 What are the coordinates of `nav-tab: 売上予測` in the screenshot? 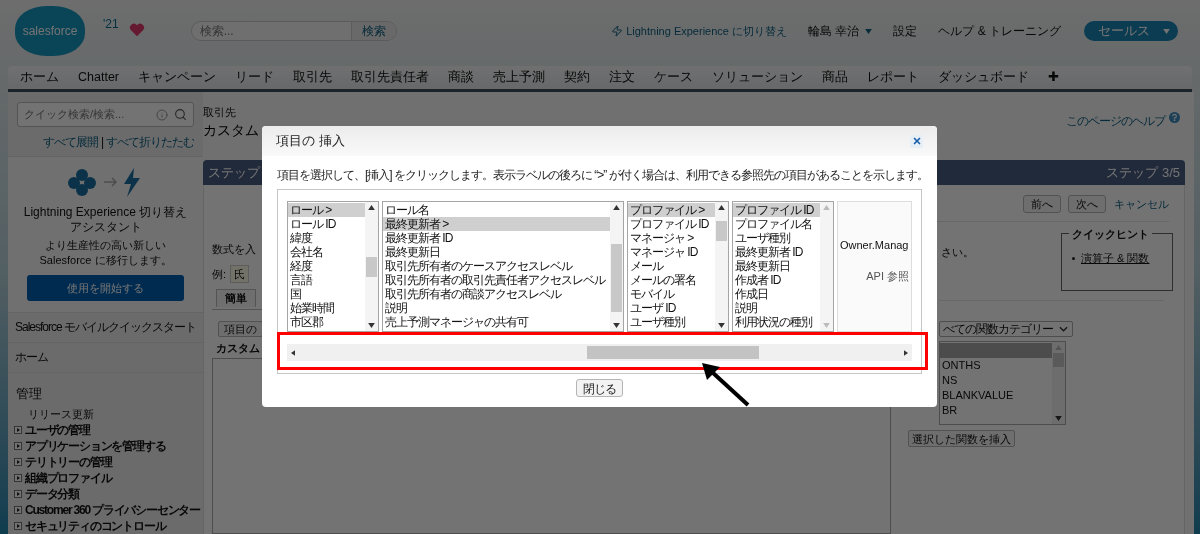 It's located at (519, 77).